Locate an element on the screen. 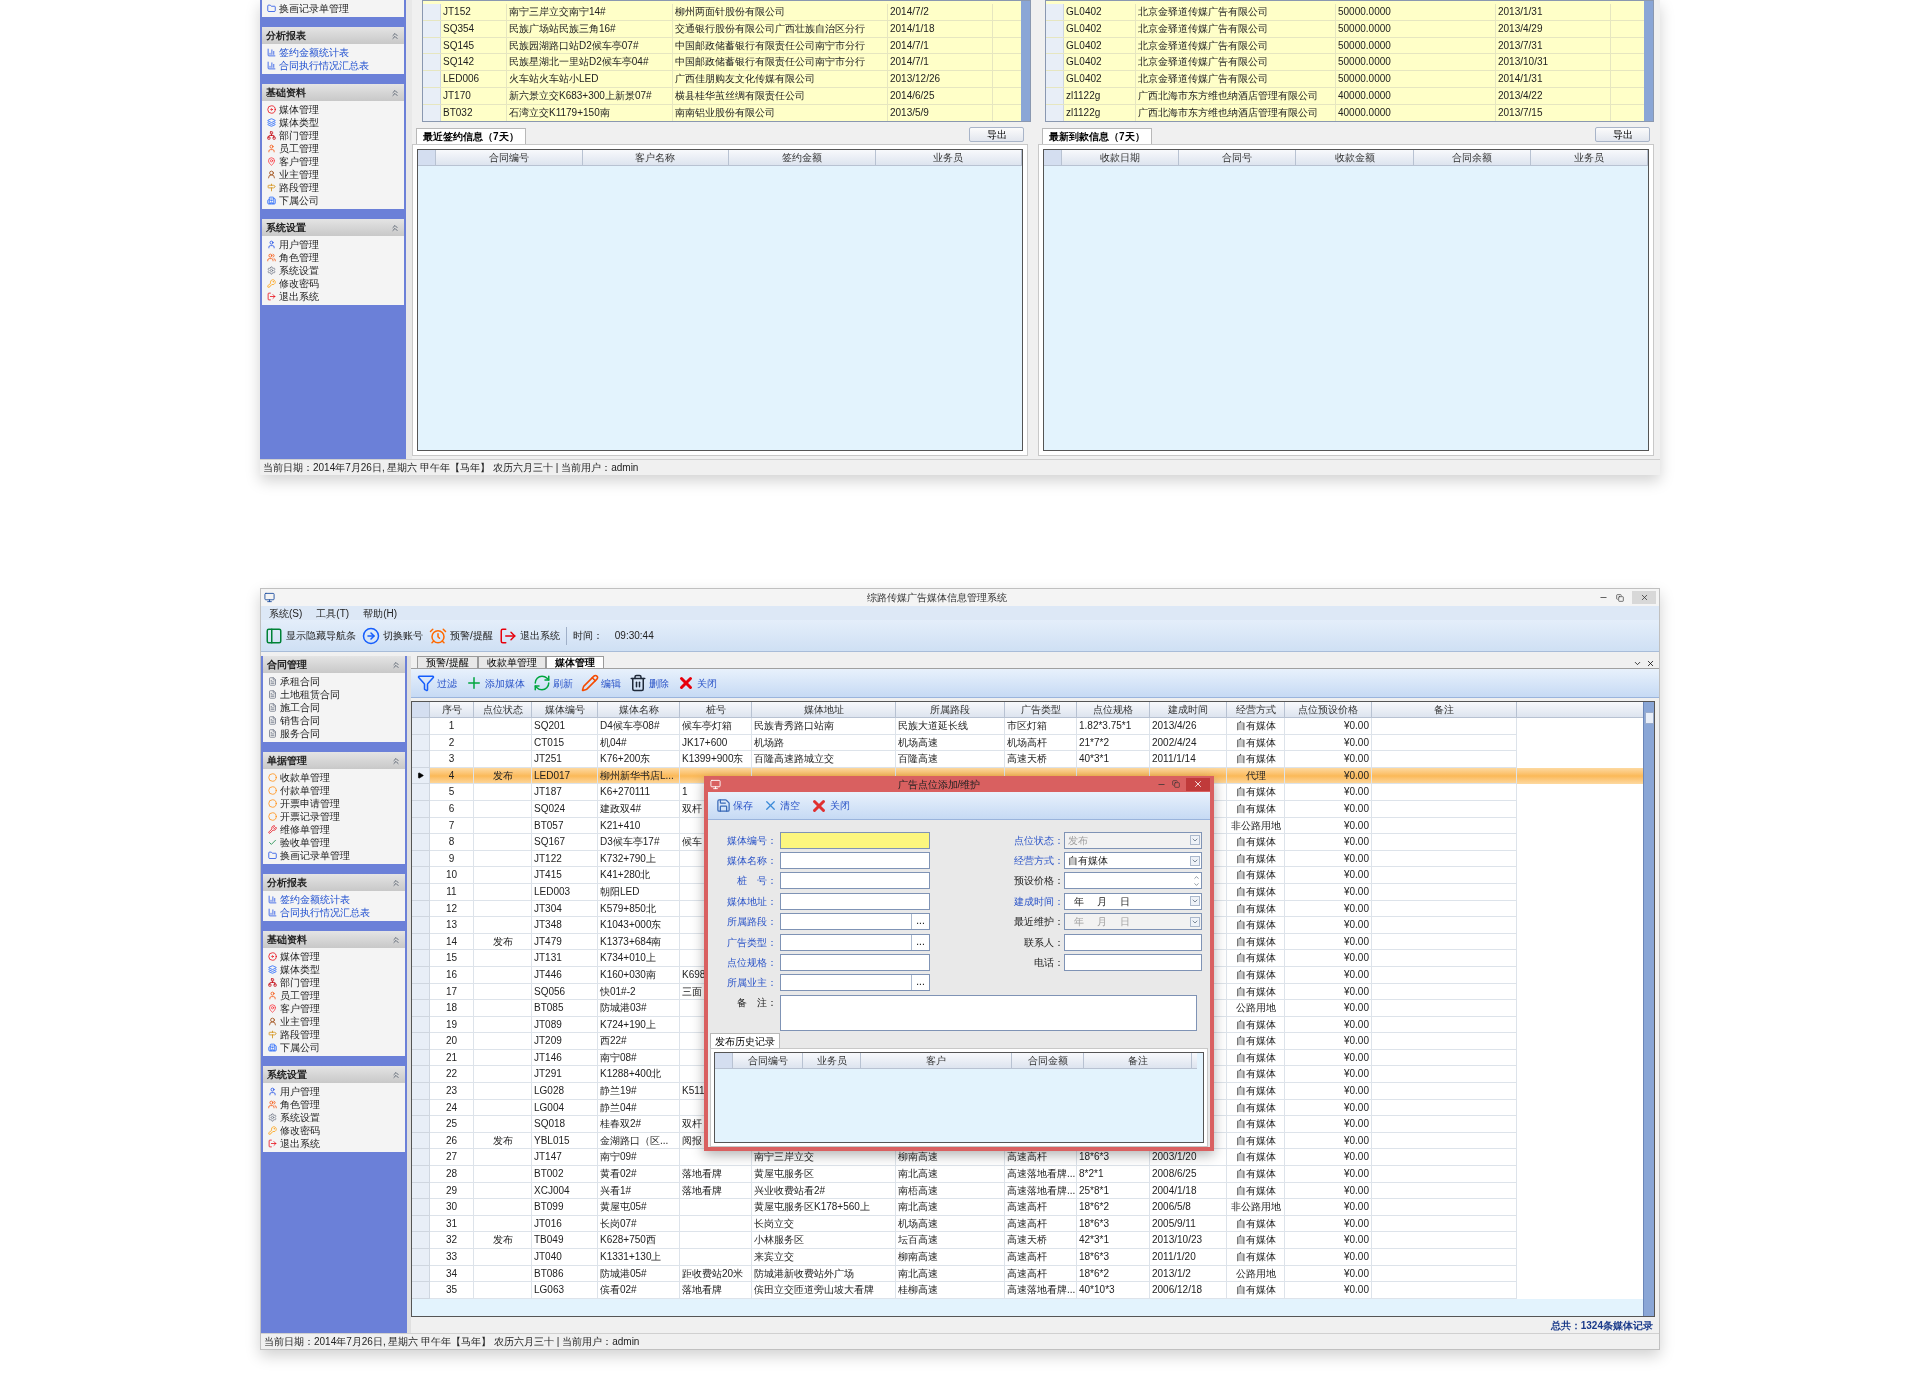 The height and width of the screenshot is (1400, 1920). table-cell: 5 is located at coordinates (452, 792).